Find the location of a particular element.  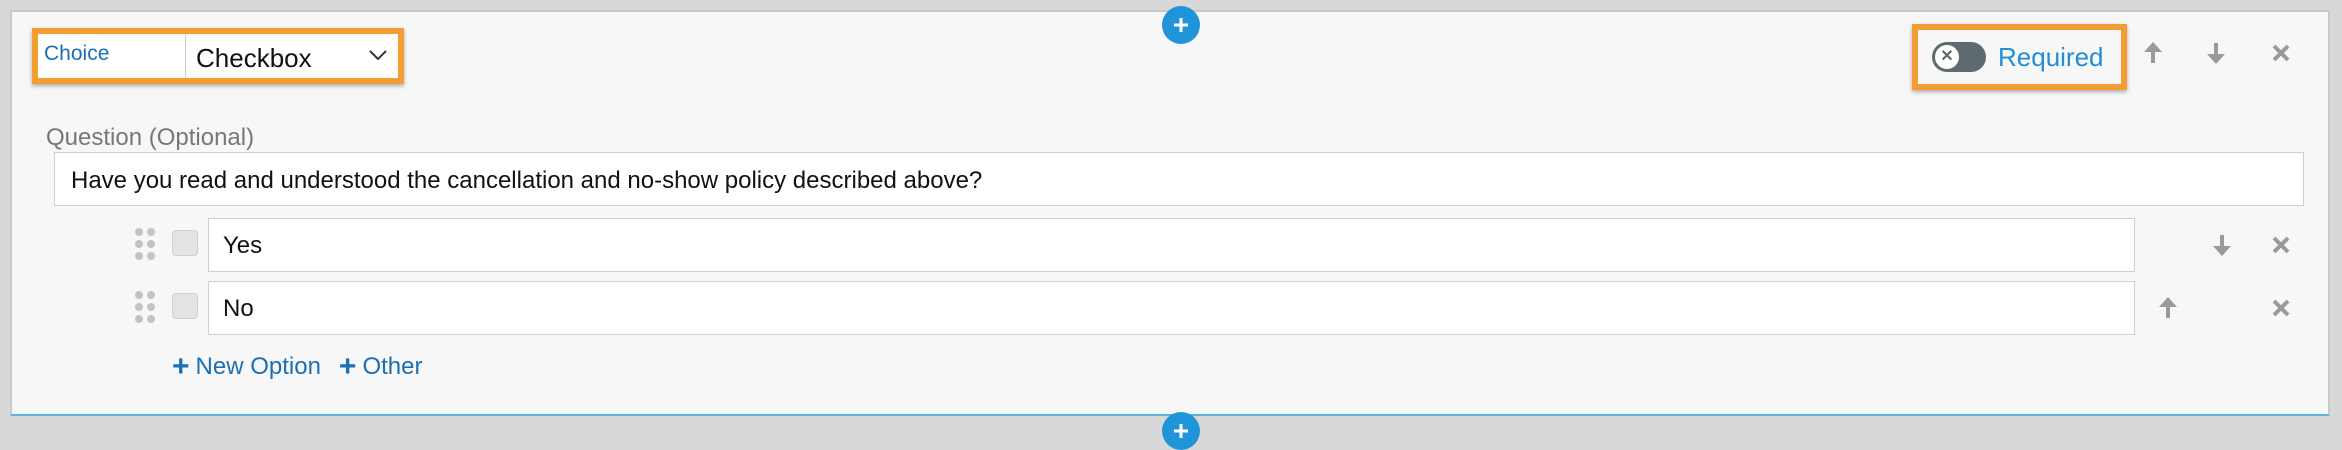

option-row: Yes is located at coordinates (1172, 245).